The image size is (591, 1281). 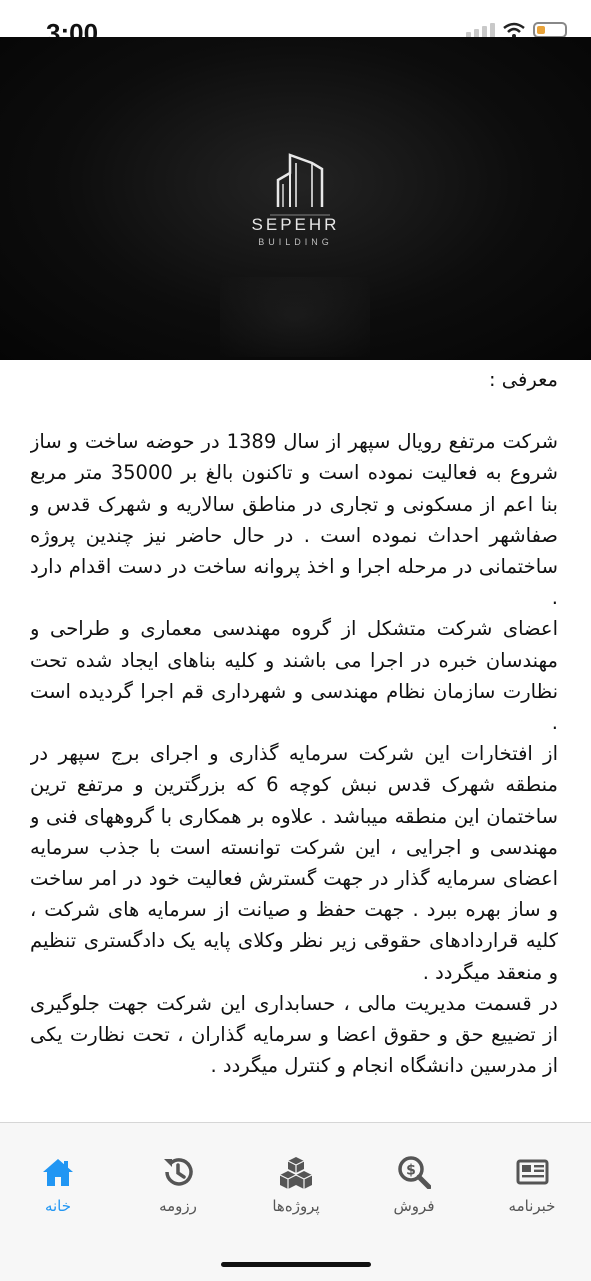 I want to click on status-icons, so click(x=516, y=29).